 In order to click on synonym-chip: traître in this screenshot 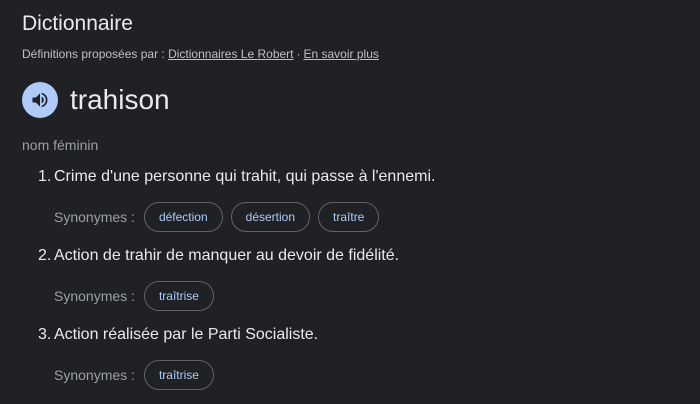, I will do `click(349, 217)`.